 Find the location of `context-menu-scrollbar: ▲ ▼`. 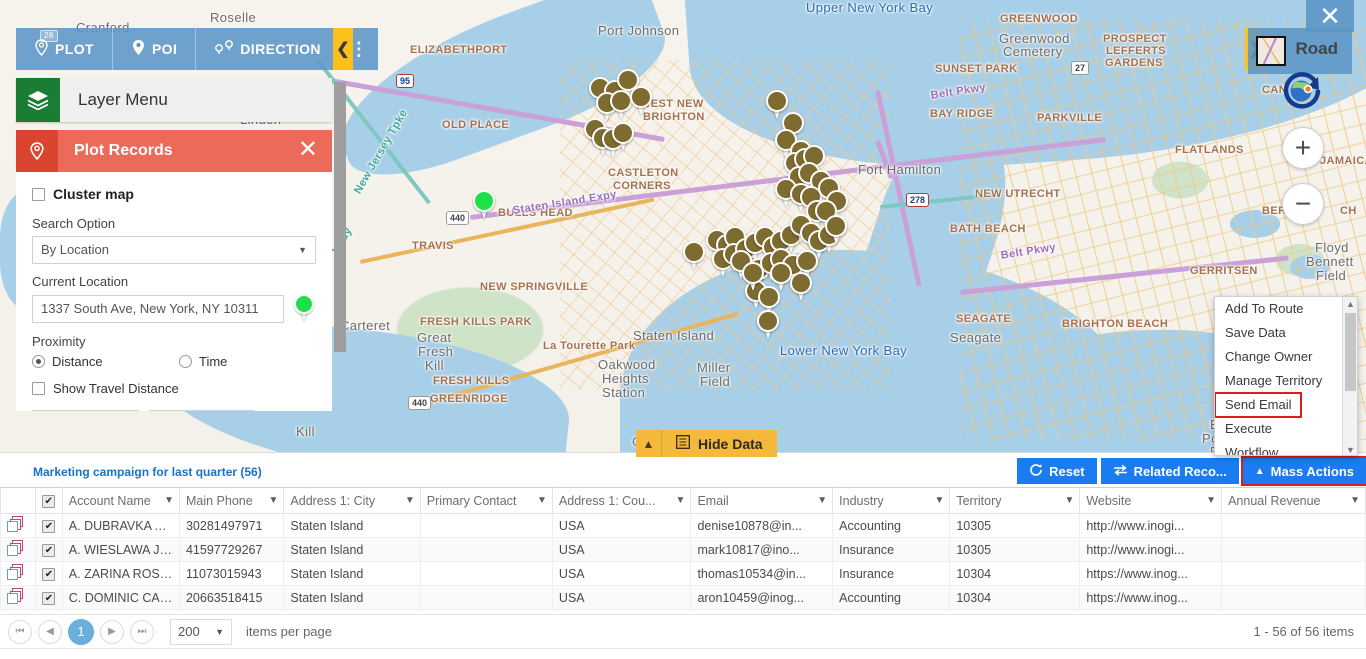

context-menu-scrollbar: ▲ ▼ is located at coordinates (1349, 376).